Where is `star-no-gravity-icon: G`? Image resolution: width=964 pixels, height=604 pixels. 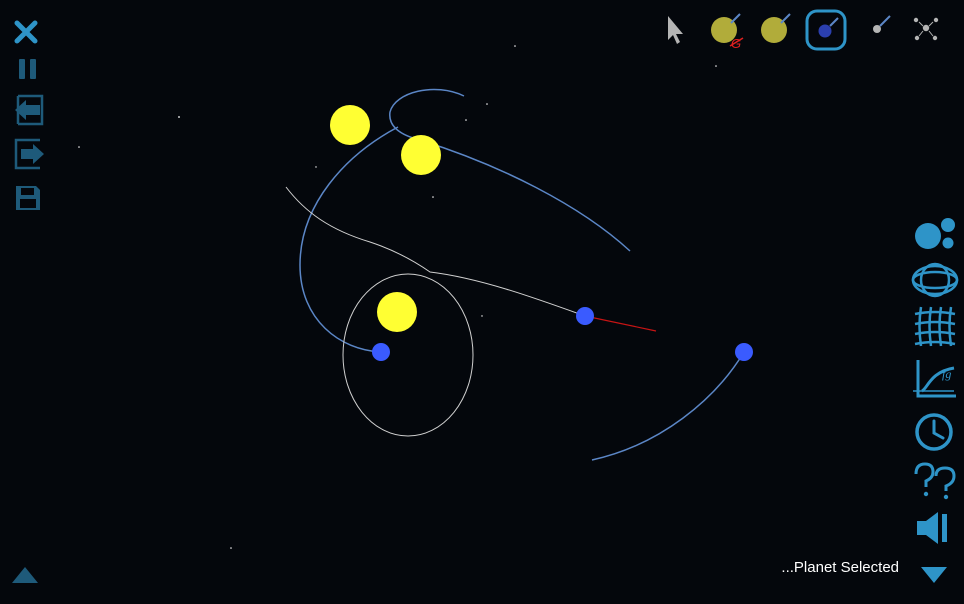 star-no-gravity-icon: G is located at coordinates (729, 31).